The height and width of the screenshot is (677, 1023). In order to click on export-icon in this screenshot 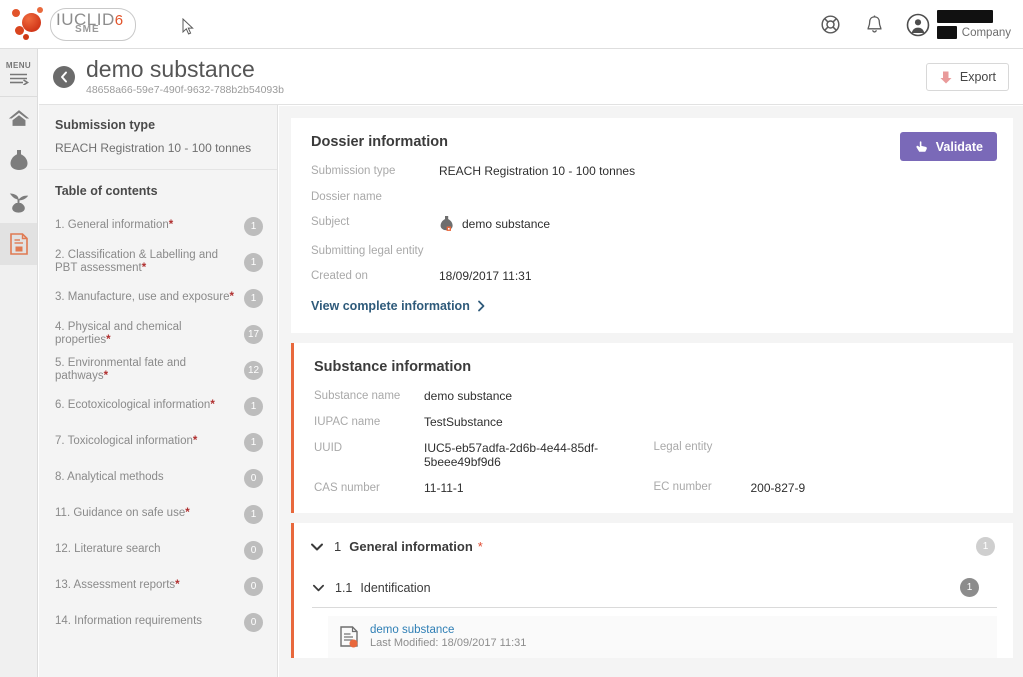, I will do `click(946, 77)`.